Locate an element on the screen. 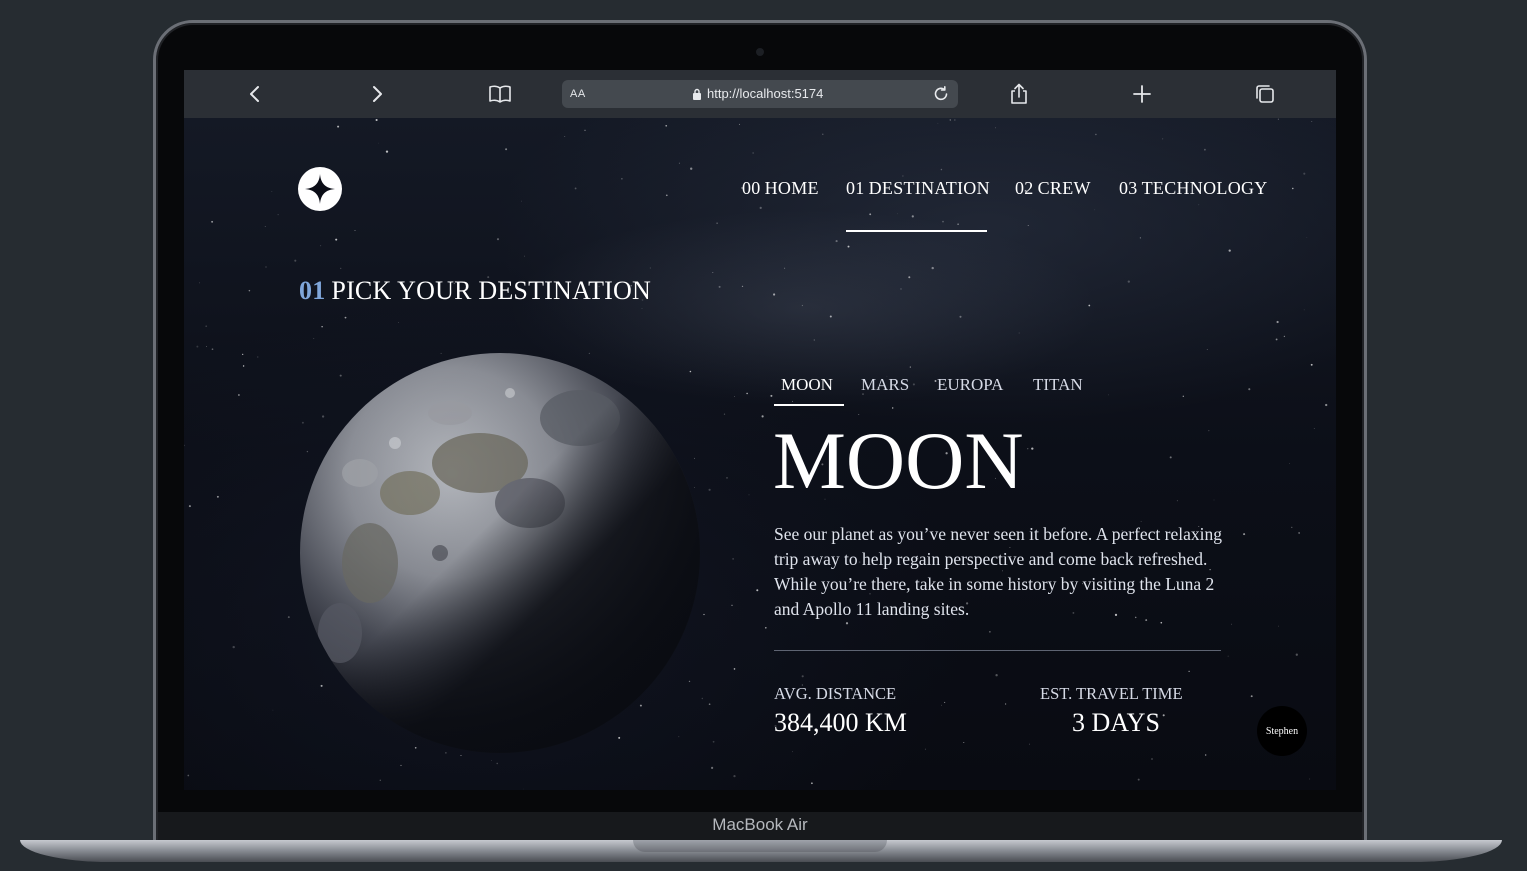  destination-name: MOON is located at coordinates (898, 460).